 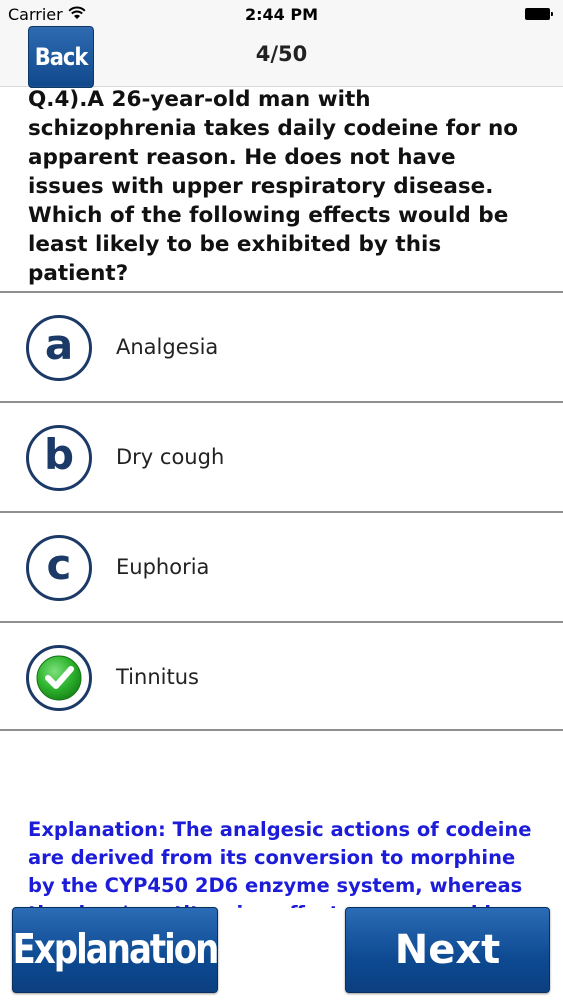 What do you see at coordinates (281, 456) in the screenshot?
I see `option-b: b Dry cough` at bounding box center [281, 456].